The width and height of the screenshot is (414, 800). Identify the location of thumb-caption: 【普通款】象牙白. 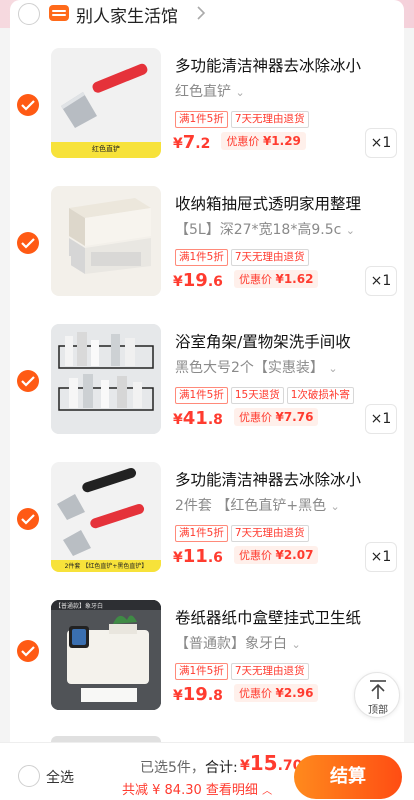
(79, 606).